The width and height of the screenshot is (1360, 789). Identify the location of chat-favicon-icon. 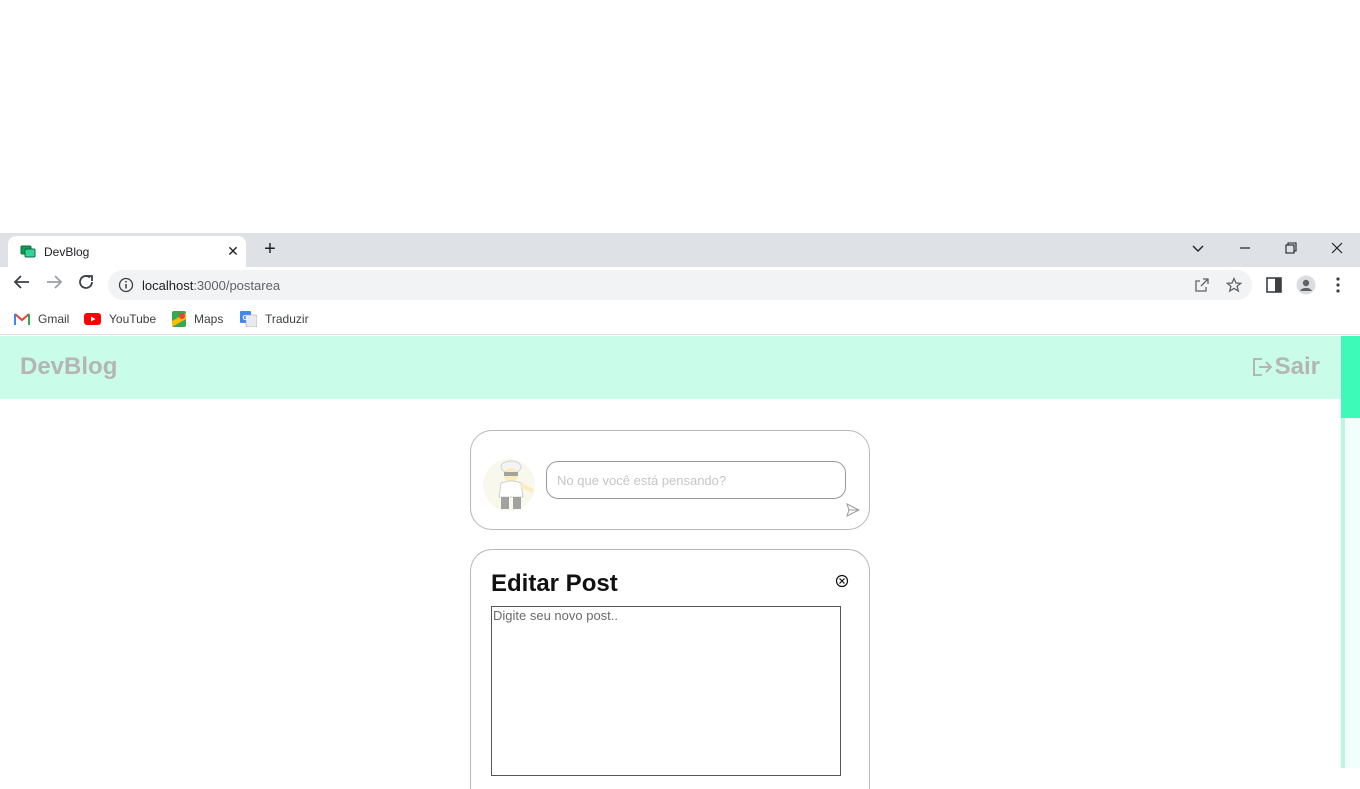
(28, 251).